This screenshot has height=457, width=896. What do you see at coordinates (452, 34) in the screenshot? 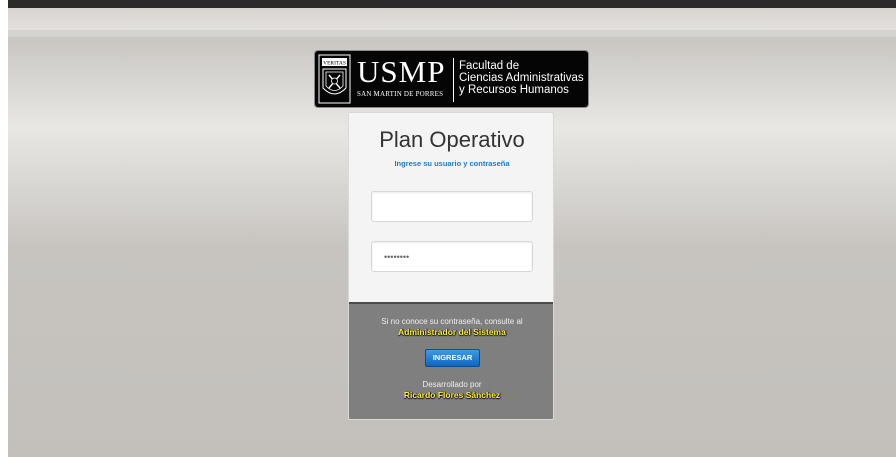
I see `header-band` at bounding box center [452, 34].